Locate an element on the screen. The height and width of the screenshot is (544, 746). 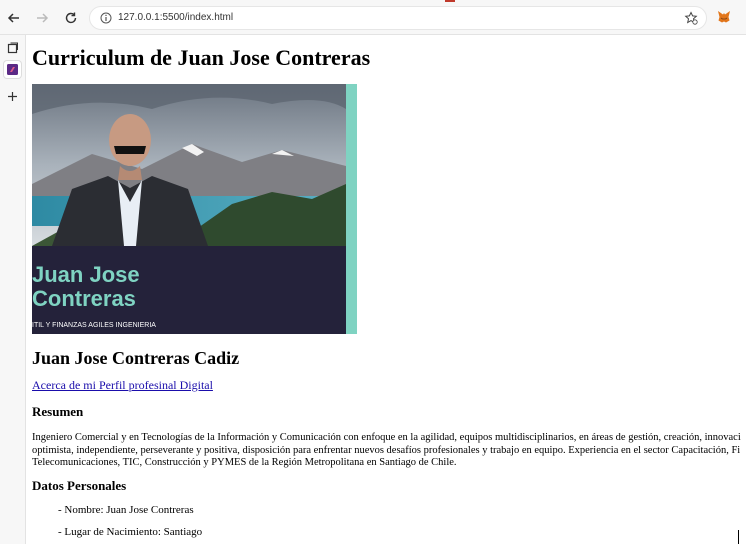
reload-button is located at coordinates (71, 18).